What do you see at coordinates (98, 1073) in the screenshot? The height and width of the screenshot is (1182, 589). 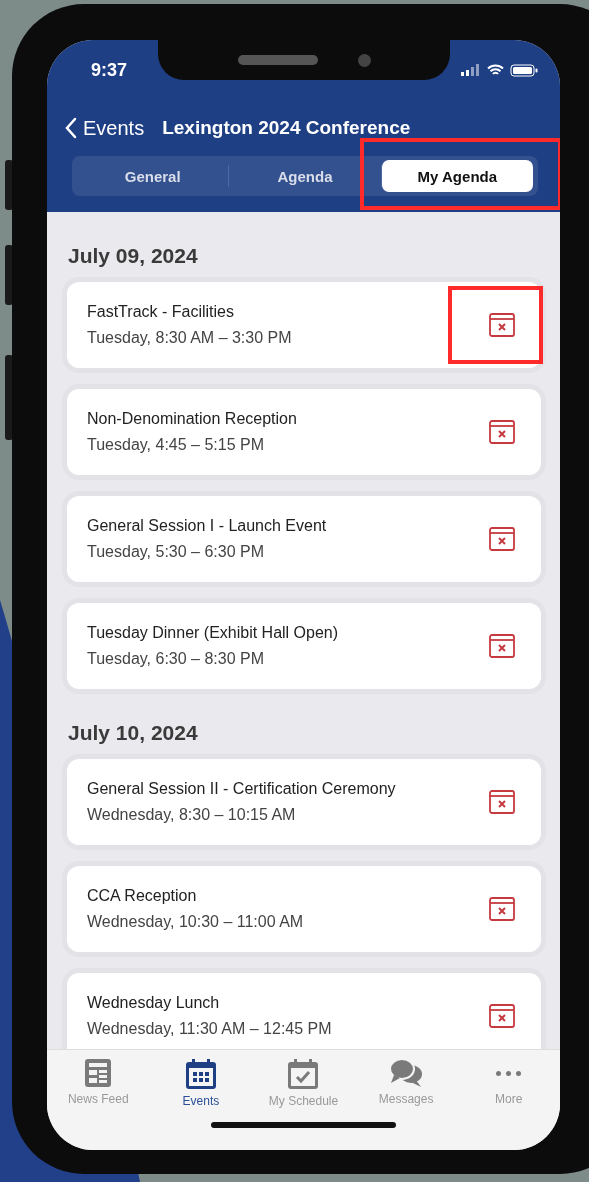 I see `newspaper-icon` at bounding box center [98, 1073].